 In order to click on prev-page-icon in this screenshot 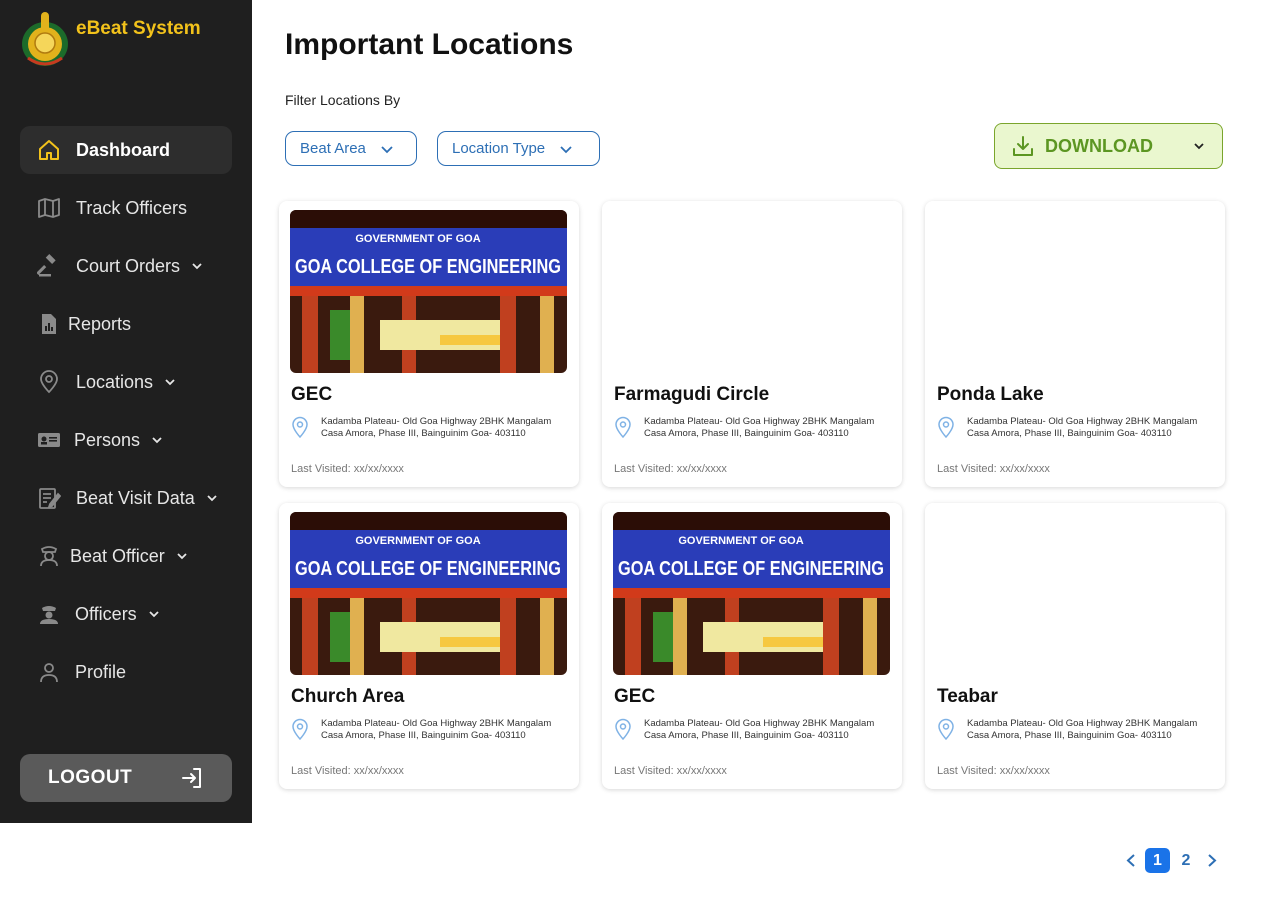, I will do `click(1131, 860)`.